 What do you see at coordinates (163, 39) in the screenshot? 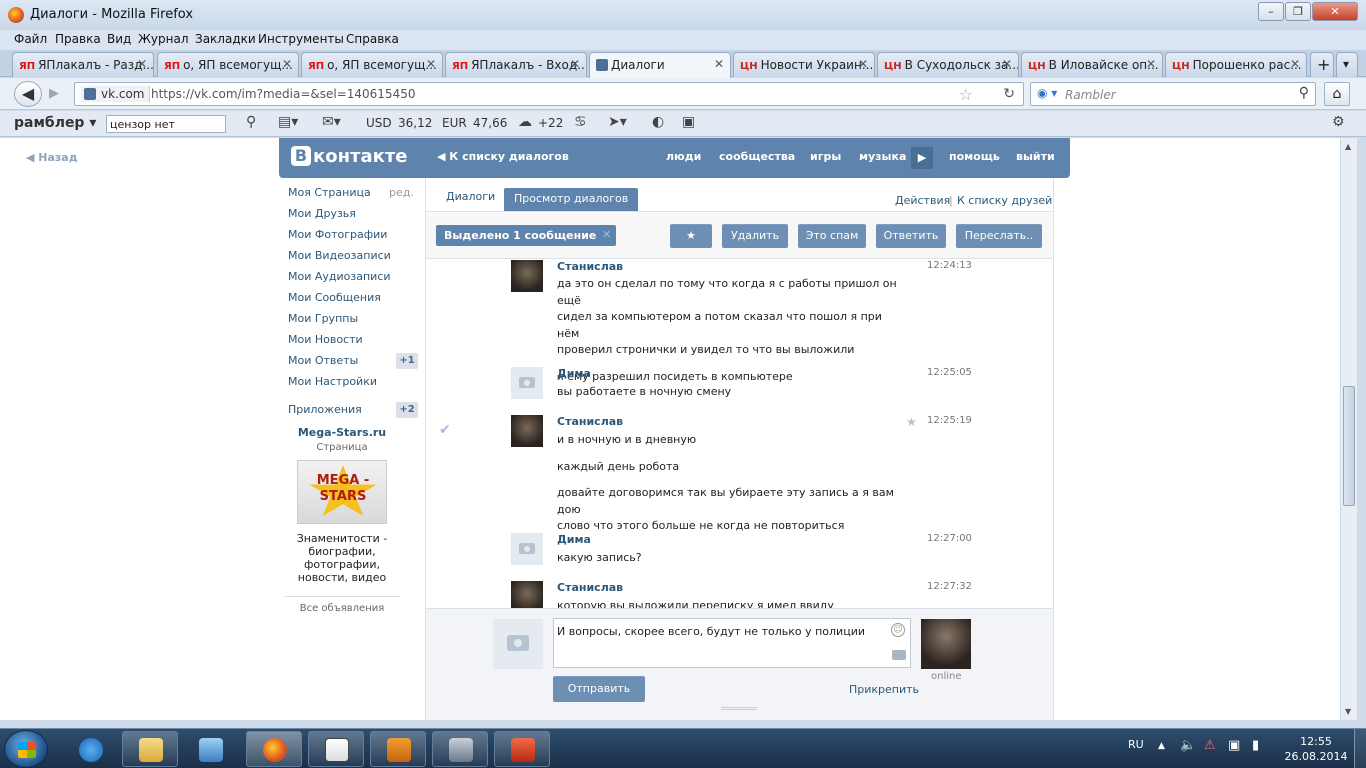
I see `menu-history: Журнал` at bounding box center [163, 39].